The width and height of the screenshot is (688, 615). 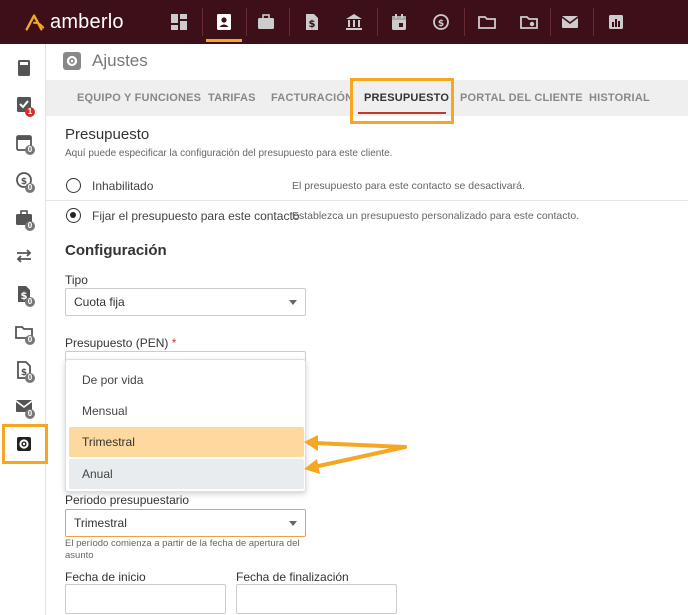 I want to click on period-option-monthly: Mensual, so click(x=186, y=411).